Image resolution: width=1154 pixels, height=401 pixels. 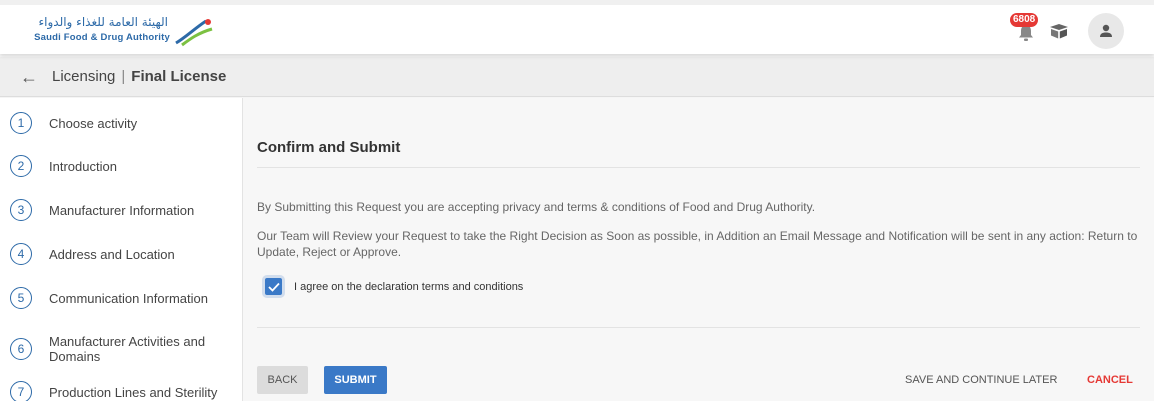 I want to click on checkmark-icon, so click(x=273, y=287).